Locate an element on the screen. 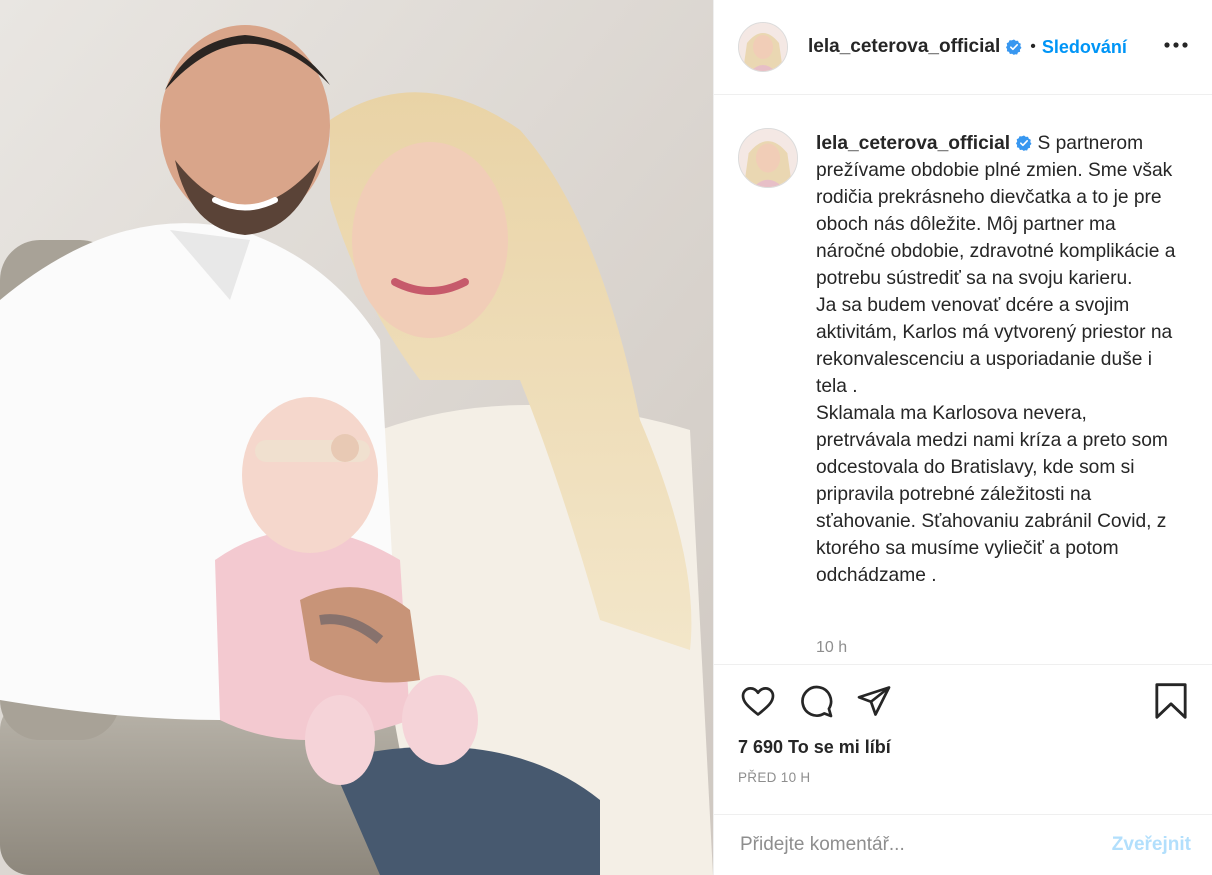 This screenshot has width=1212, height=875. share-button is located at coordinates (874, 701).